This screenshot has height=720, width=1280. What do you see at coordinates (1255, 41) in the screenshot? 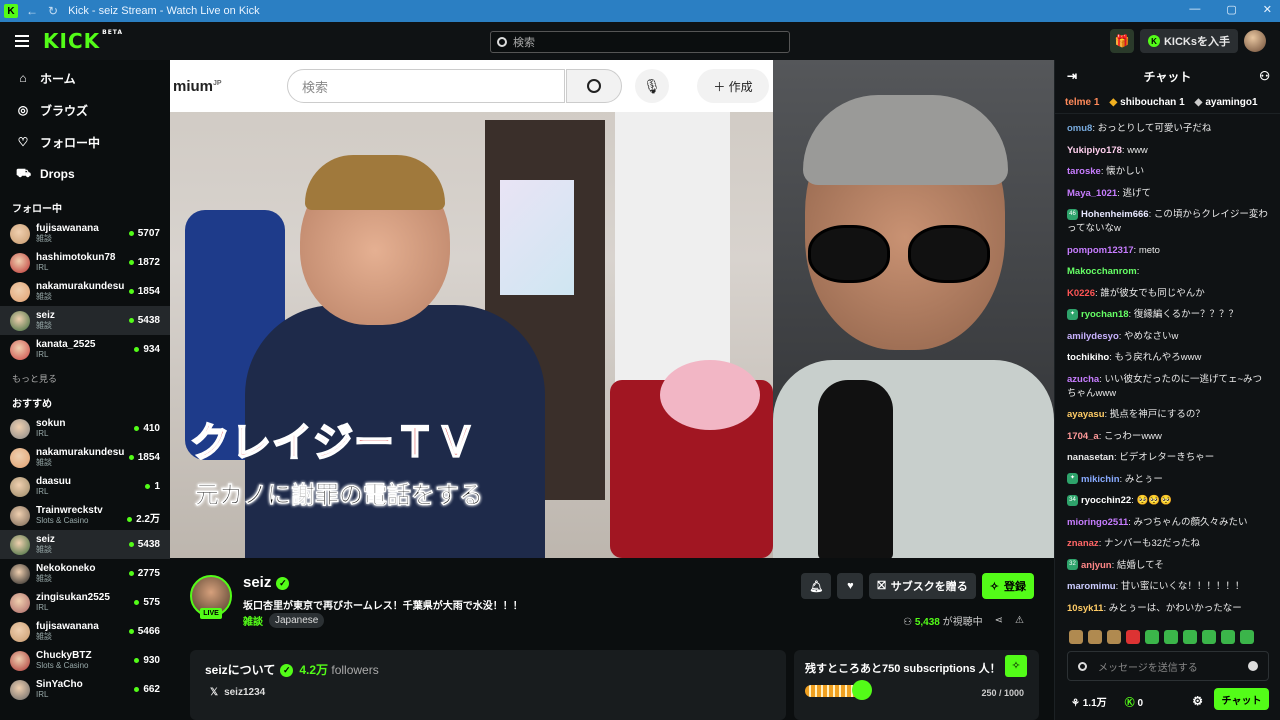
I see `user-avatar` at bounding box center [1255, 41].